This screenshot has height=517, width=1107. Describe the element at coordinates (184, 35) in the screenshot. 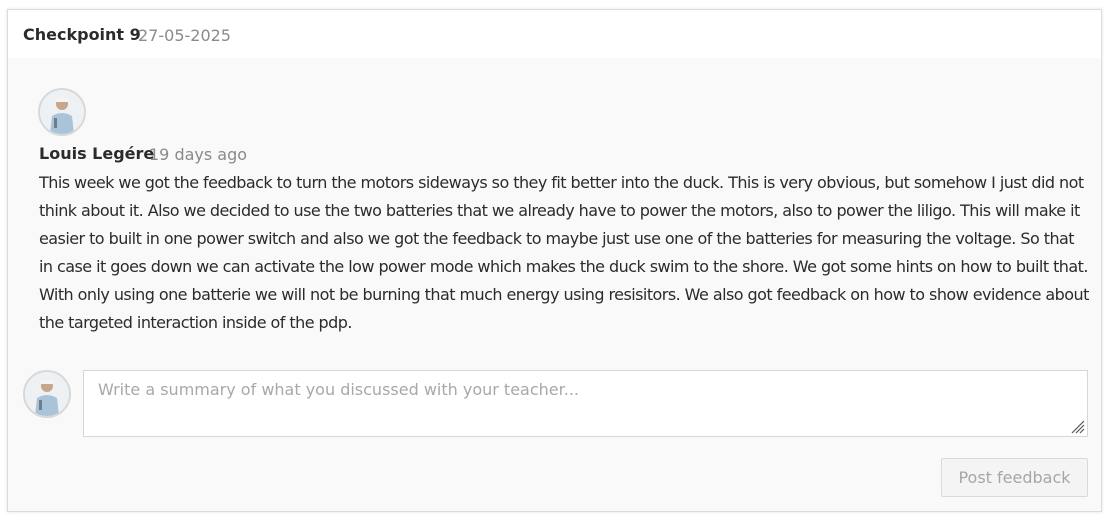

I see `checkpoint-date: 27-05-2025` at that location.